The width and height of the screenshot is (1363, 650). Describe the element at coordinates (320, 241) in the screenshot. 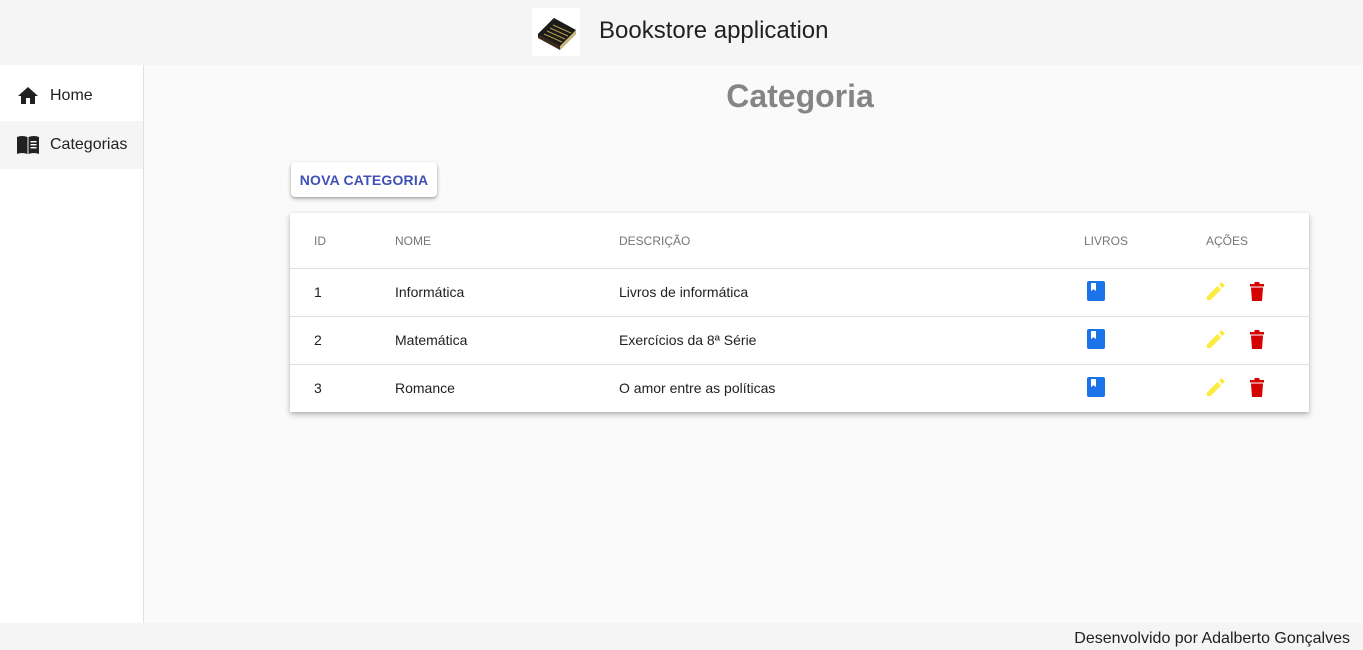

I see `column-header-id: ID` at that location.